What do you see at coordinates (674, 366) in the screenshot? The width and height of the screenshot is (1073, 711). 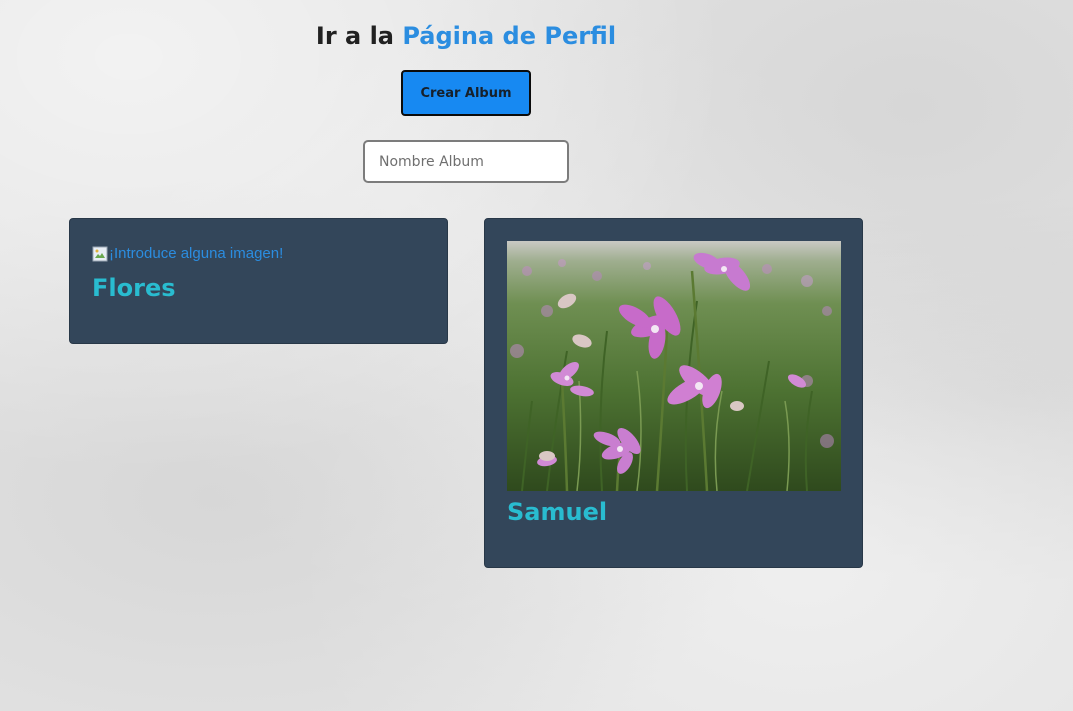 I see `album-cover-photo` at bounding box center [674, 366].